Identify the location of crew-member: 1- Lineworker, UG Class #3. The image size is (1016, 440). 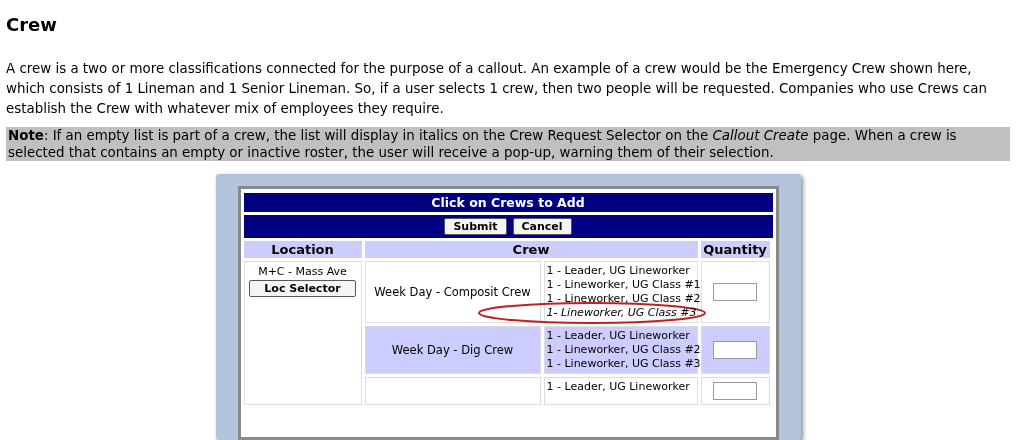
(621, 312).